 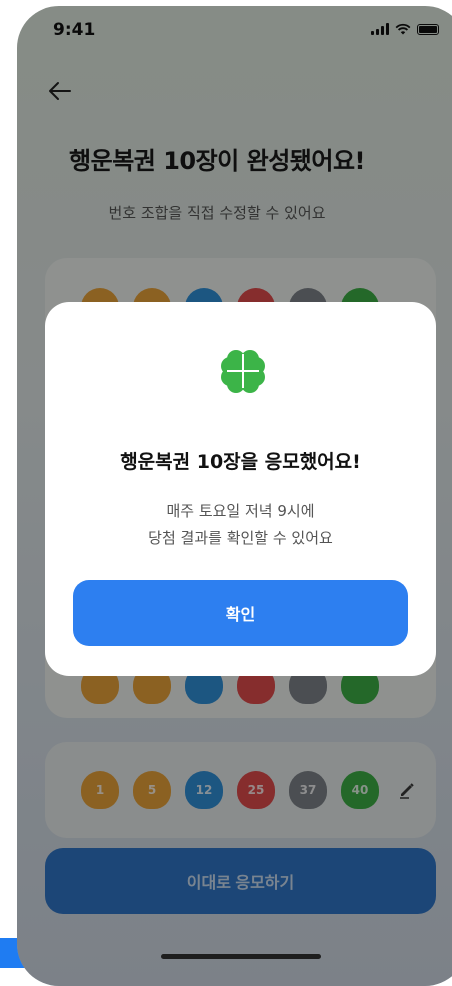 What do you see at coordinates (240, 525) in the screenshot?
I see `dialog-description: 매주 토요일 저녁 9시에 당첨 결과를 확인할 수 있어요` at bounding box center [240, 525].